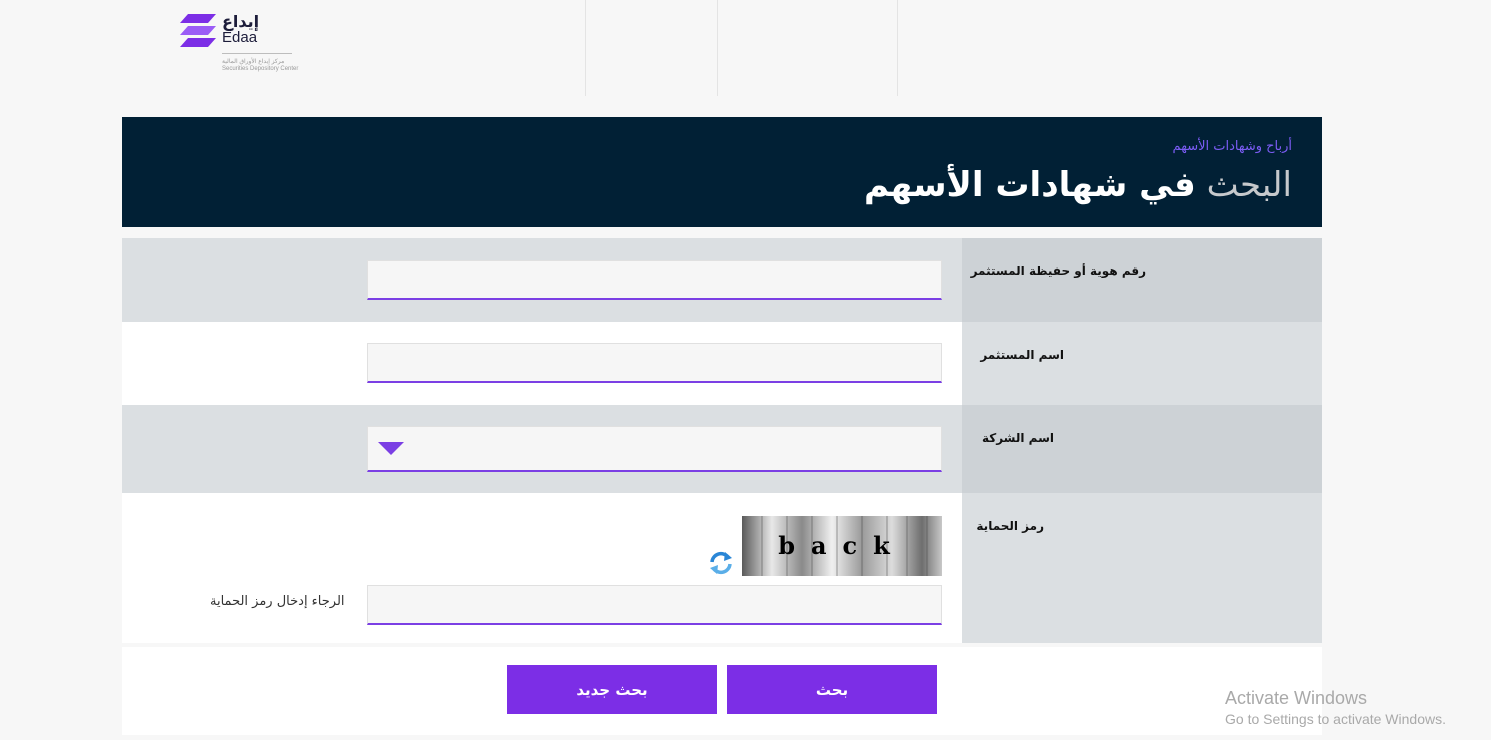  Describe the element at coordinates (722, 691) in the screenshot. I see `form-actions: بحث جديد بحث` at that location.